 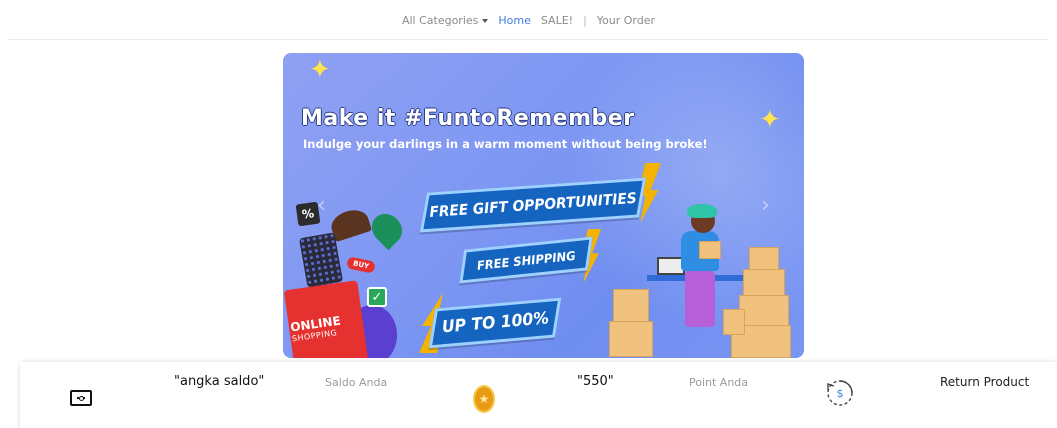 What do you see at coordinates (702, 211) in the screenshot?
I see `person-hair` at bounding box center [702, 211].